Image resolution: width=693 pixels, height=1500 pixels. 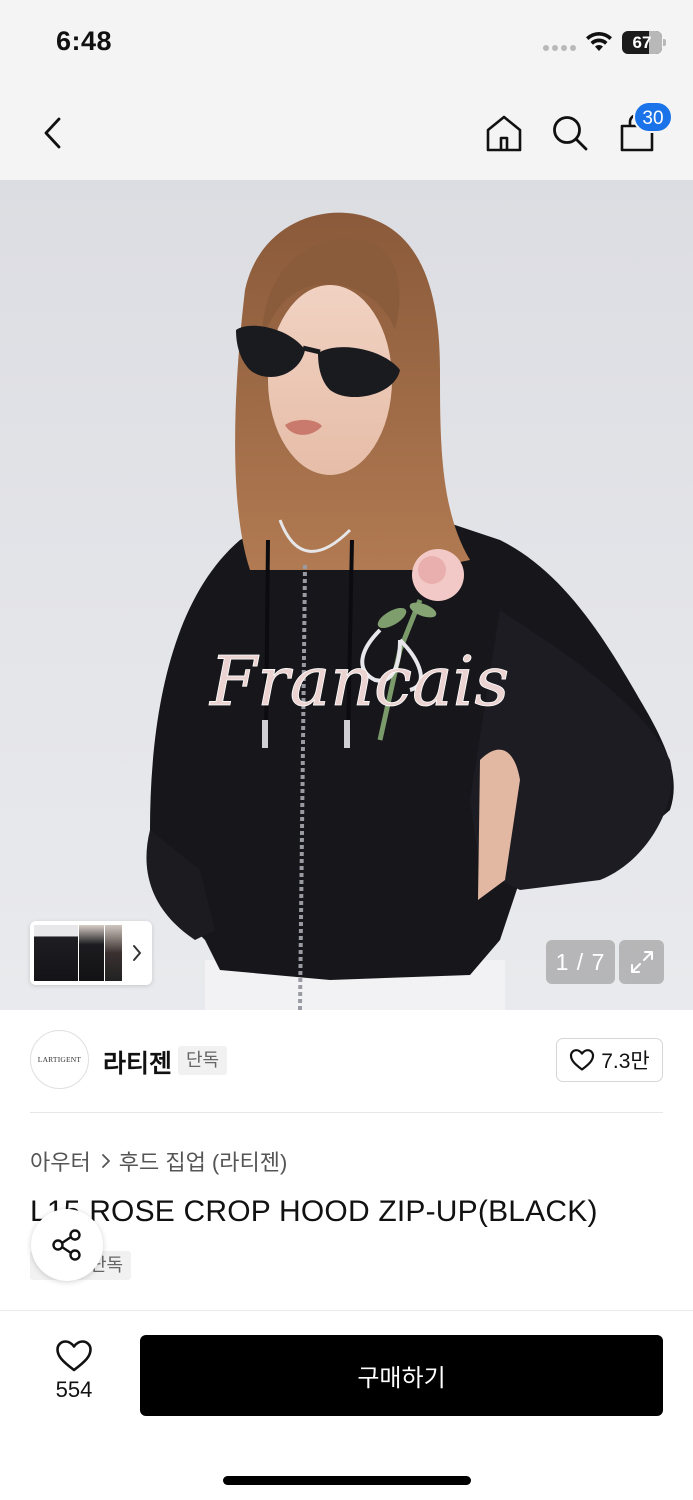 What do you see at coordinates (60, 1161) in the screenshot?
I see `breadcrumb-category: 아우터` at bounding box center [60, 1161].